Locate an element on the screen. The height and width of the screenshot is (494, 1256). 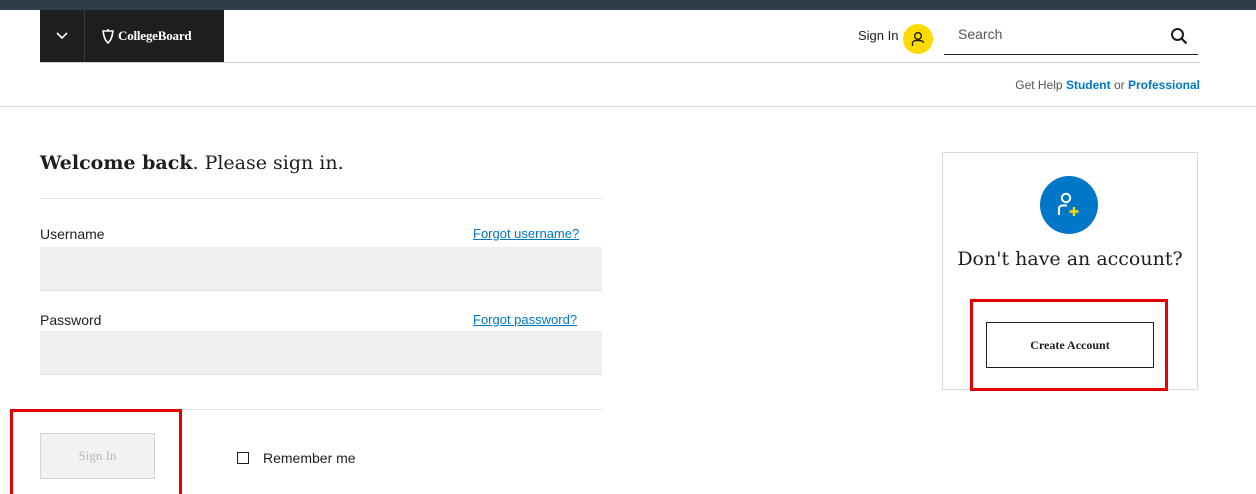
page-title: Welcome back. Please sign in. is located at coordinates (192, 163).